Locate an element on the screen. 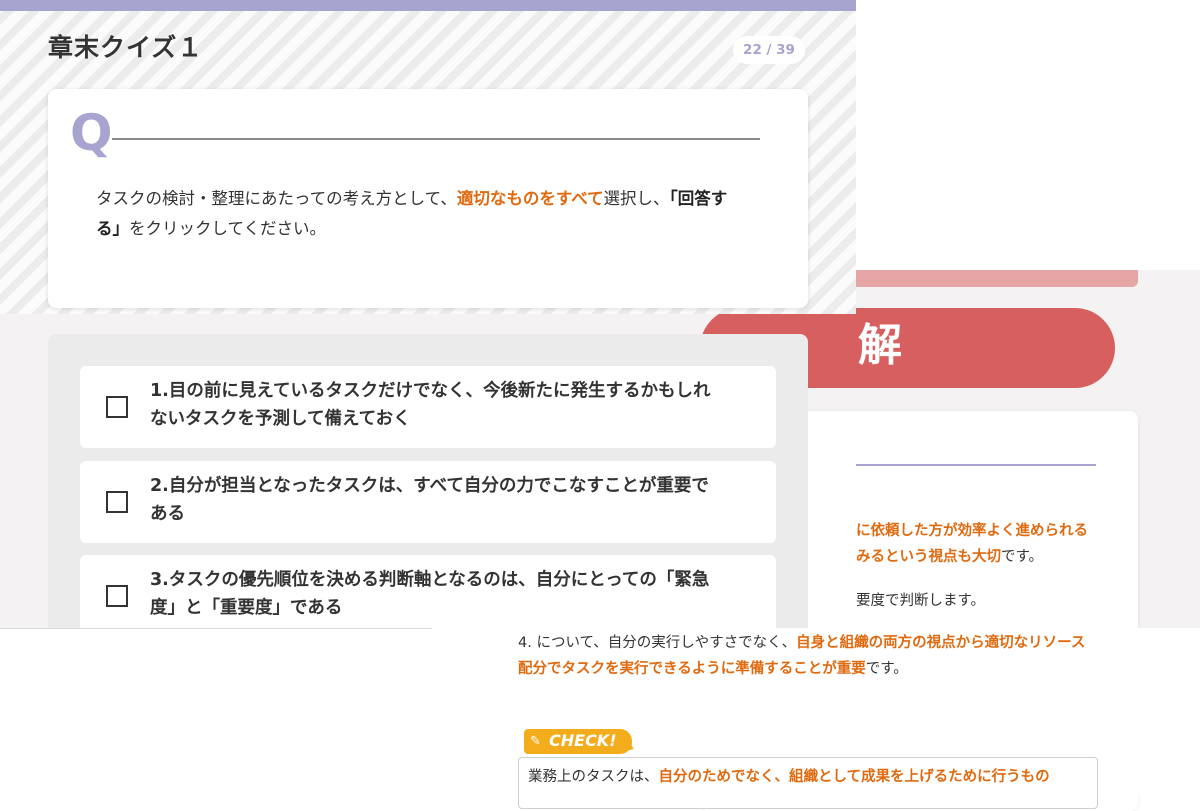  option-label: 2.自分が担当となったタスクは、すべて自分の力でこなすことが重要で ある is located at coordinates (429, 500).